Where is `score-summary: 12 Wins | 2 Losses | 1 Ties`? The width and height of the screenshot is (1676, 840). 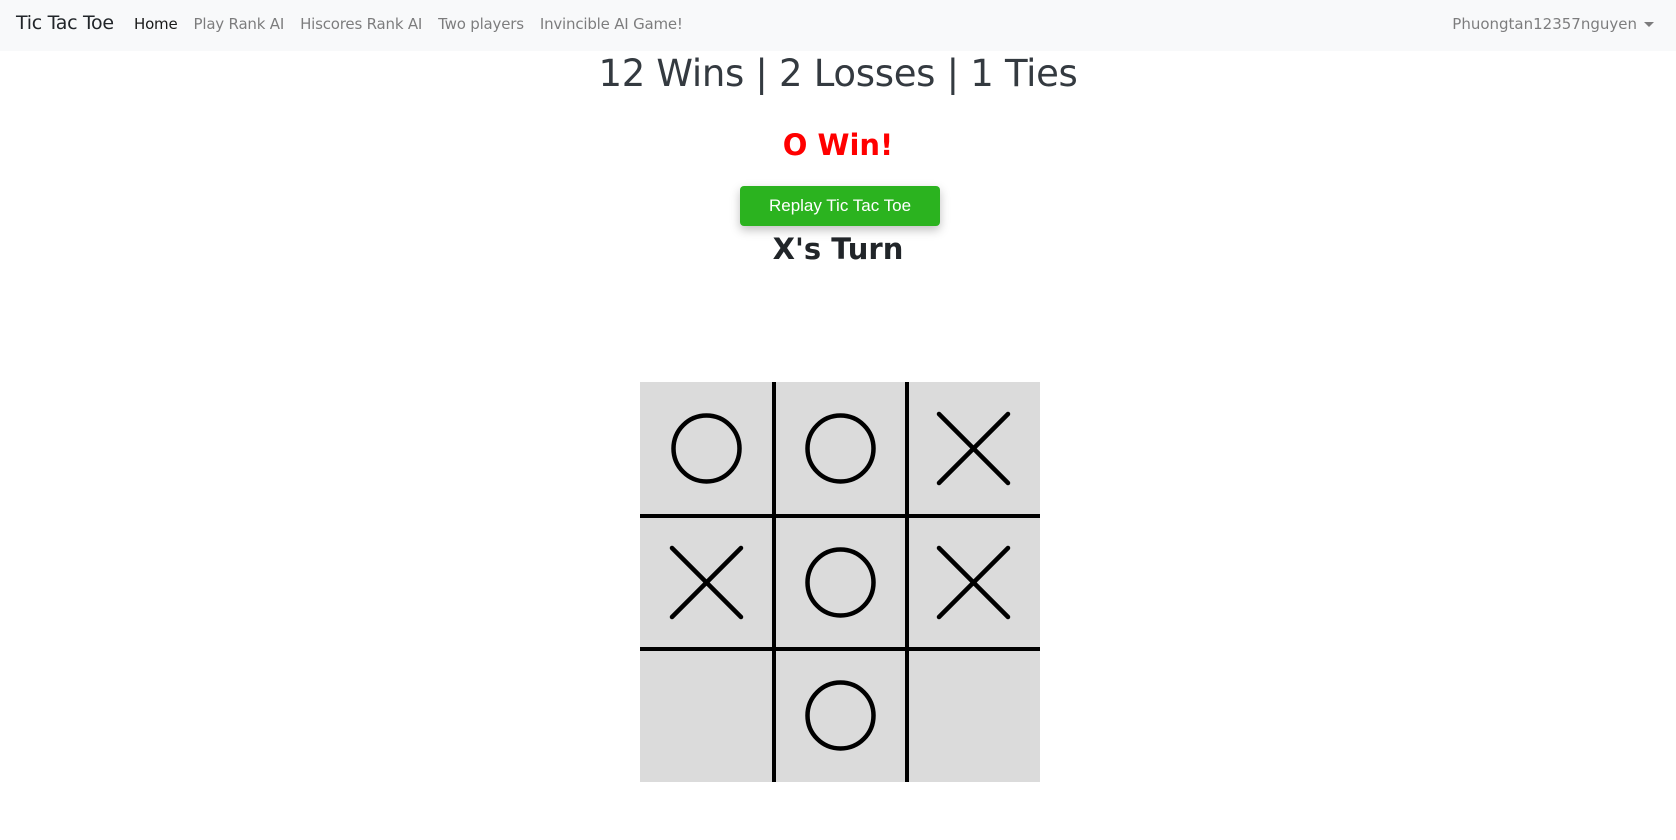
score-summary: 12 Wins | 2 Losses | 1 Ties is located at coordinates (838, 73).